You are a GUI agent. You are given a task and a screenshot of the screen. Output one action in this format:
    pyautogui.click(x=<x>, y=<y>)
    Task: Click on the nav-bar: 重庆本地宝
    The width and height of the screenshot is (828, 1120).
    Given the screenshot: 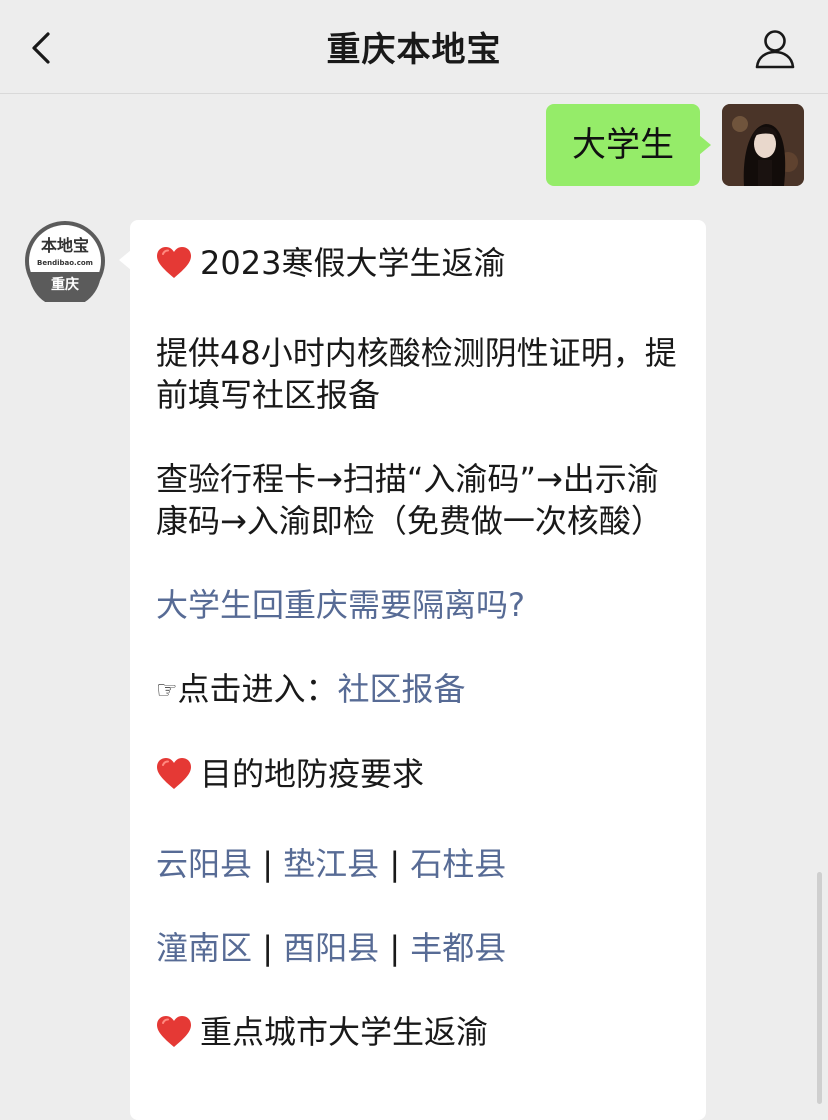 What is the action you would take?
    pyautogui.click(x=414, y=47)
    